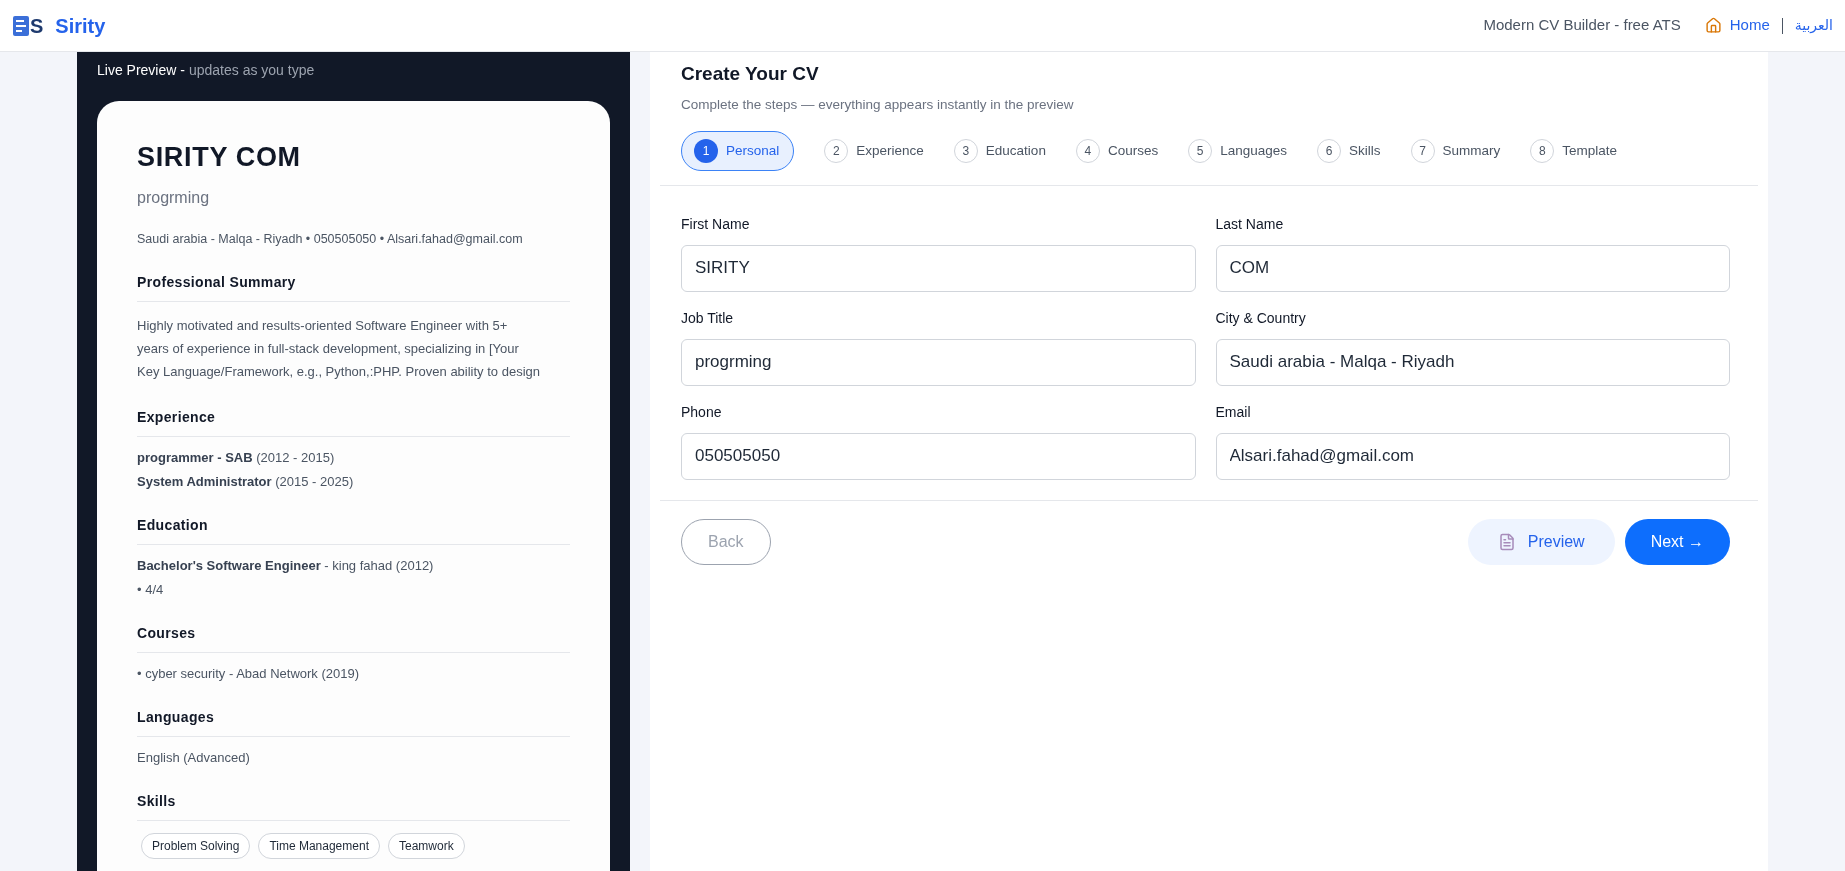 The width and height of the screenshot is (1845, 871). Describe the element at coordinates (1349, 150) in the screenshot. I see `step-tab: 6 Skills` at that location.